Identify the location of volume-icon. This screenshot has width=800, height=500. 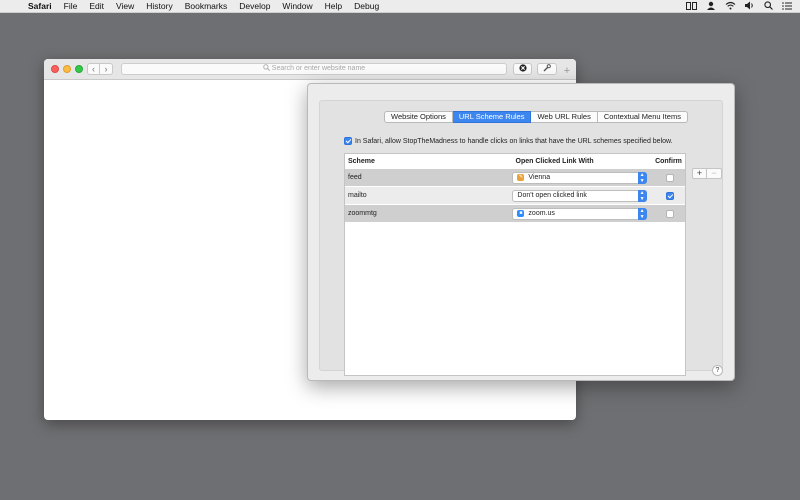
(750, 6).